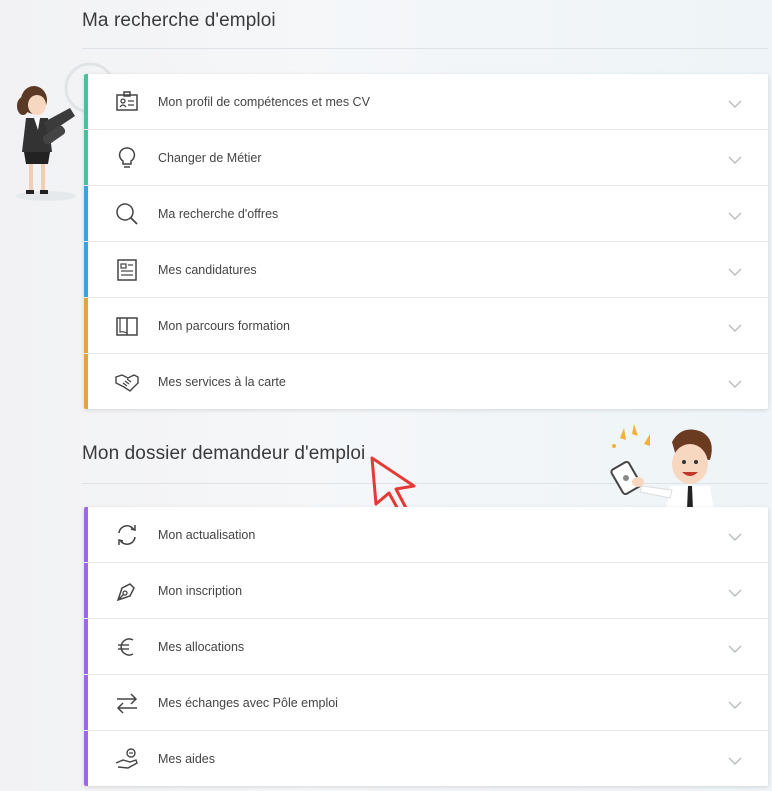 The height and width of the screenshot is (791, 772). What do you see at coordinates (222, 381) in the screenshot?
I see `menu-item-label: Mes services à la carte` at bounding box center [222, 381].